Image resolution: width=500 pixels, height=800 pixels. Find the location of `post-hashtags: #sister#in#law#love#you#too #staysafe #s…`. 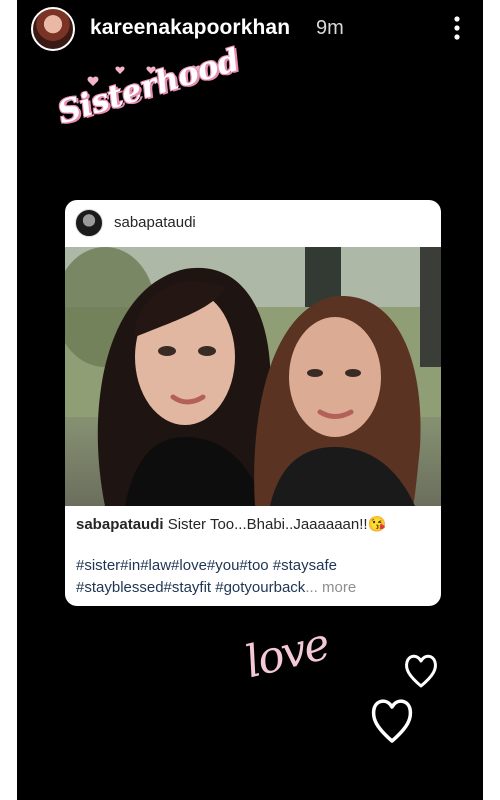

post-hashtags: #sister#in#law#love#you#too #staysafe #s… is located at coordinates (257, 577).